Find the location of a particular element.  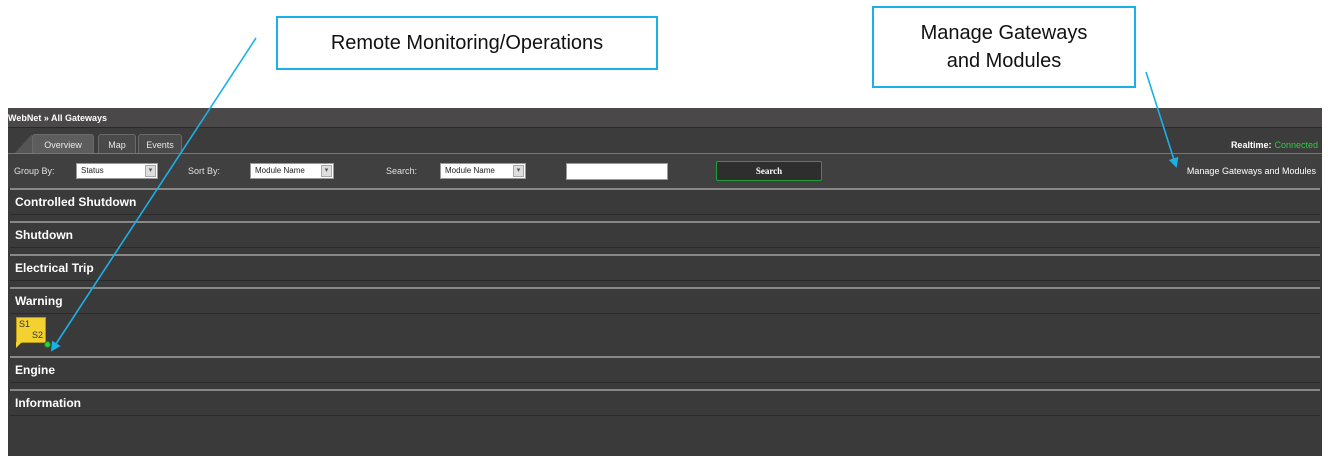

module-tile-tail is located at coordinates (19, 345).